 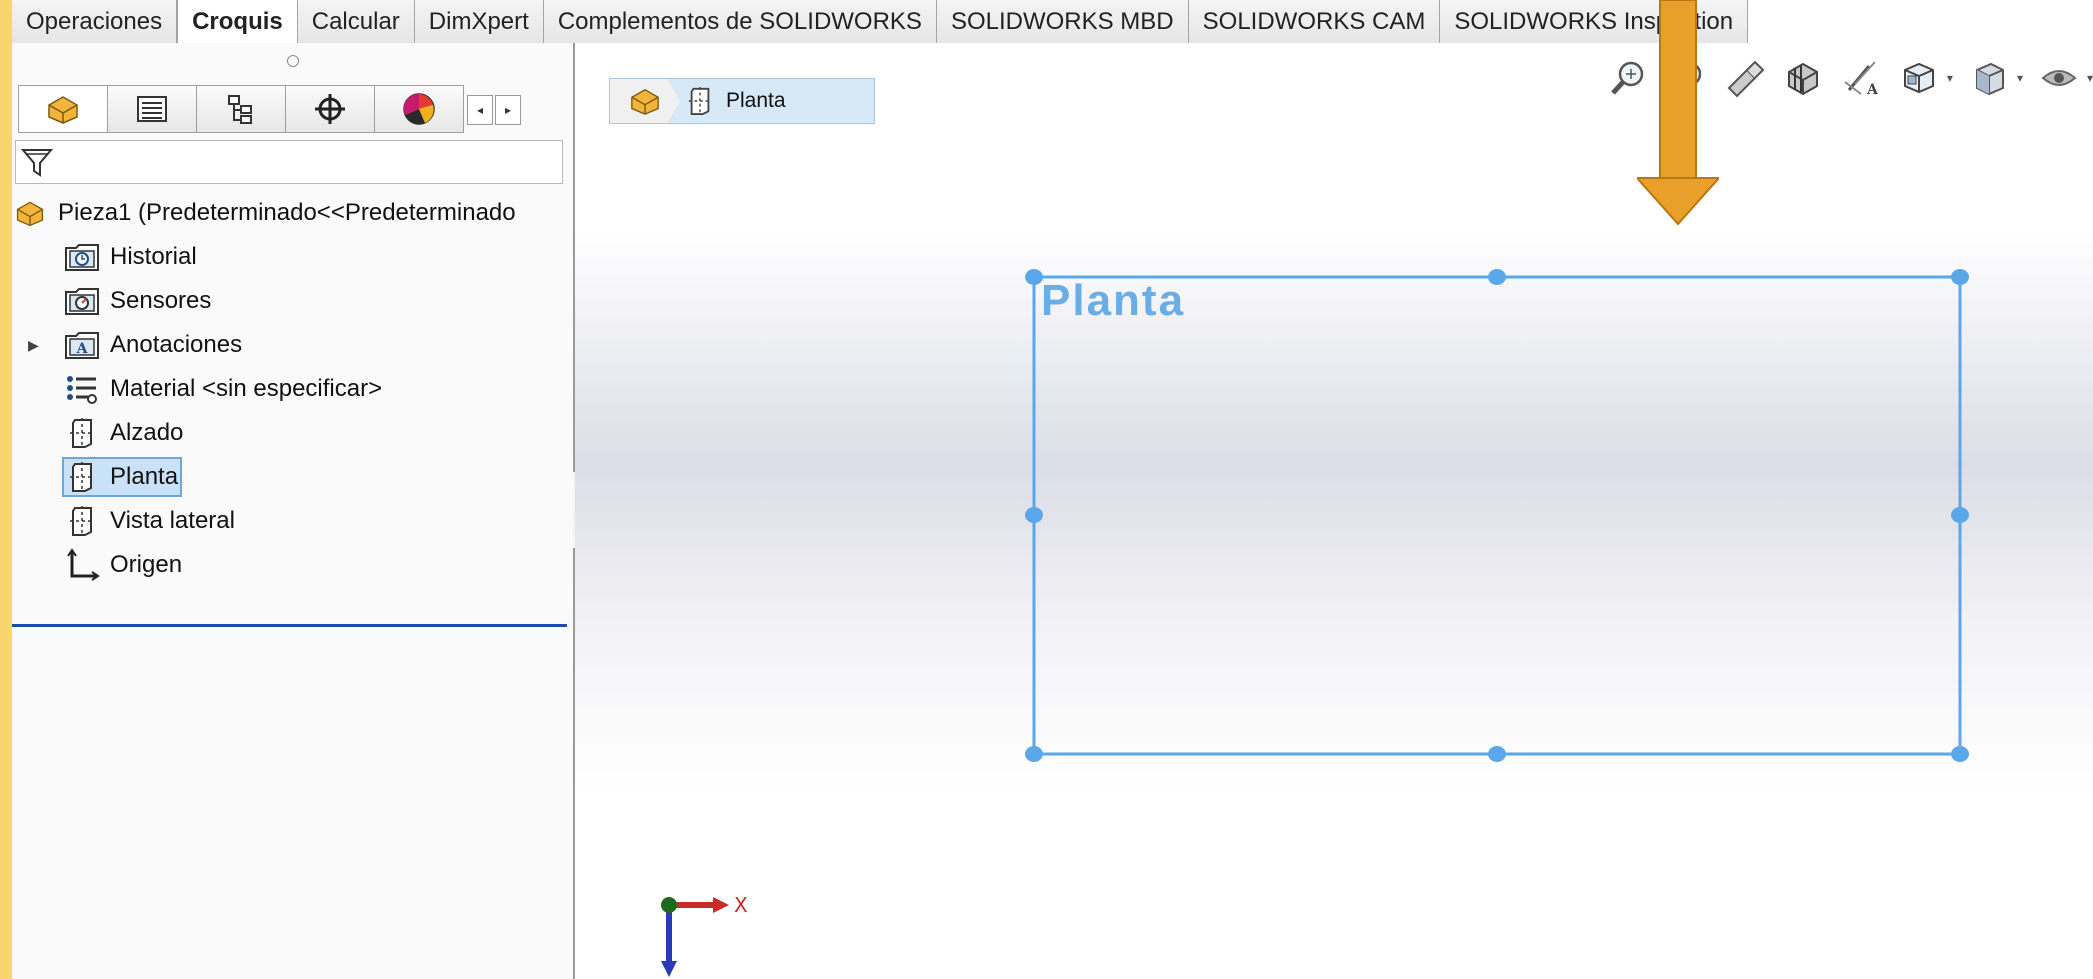 What do you see at coordinates (144, 476) in the screenshot?
I see `tree-item-label: Planta` at bounding box center [144, 476].